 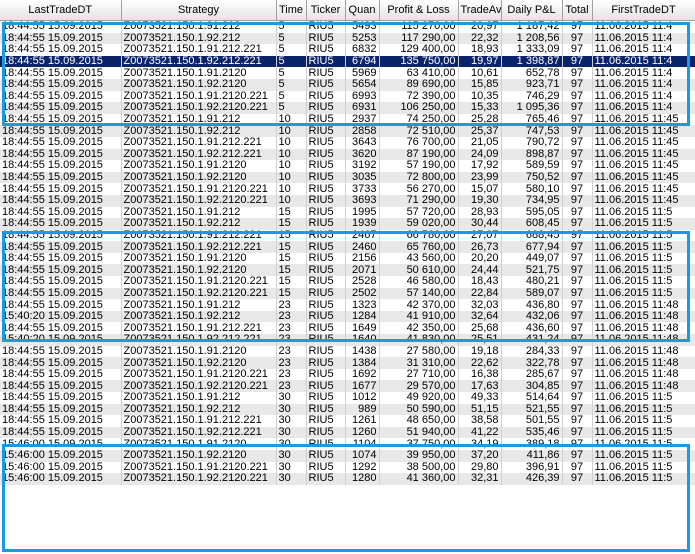 I want to click on cell-profit-loss: 59 020,00, so click(x=419, y=224).